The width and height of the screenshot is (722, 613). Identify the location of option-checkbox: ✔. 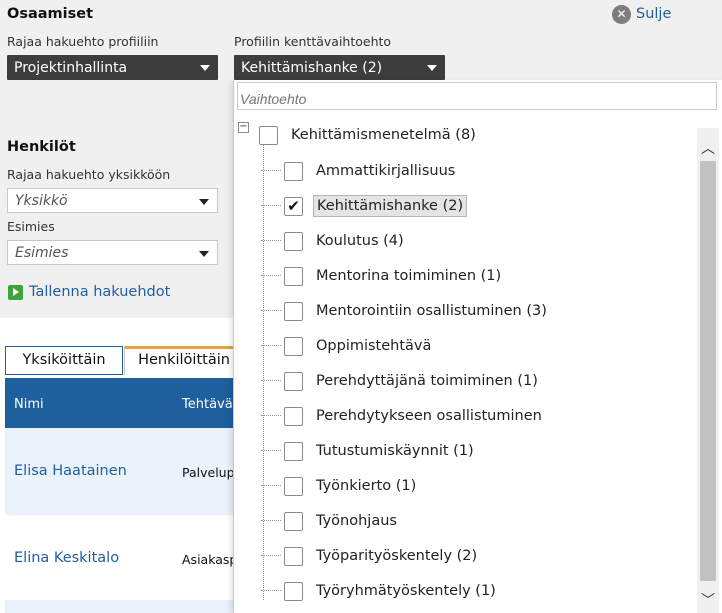
(293, 206).